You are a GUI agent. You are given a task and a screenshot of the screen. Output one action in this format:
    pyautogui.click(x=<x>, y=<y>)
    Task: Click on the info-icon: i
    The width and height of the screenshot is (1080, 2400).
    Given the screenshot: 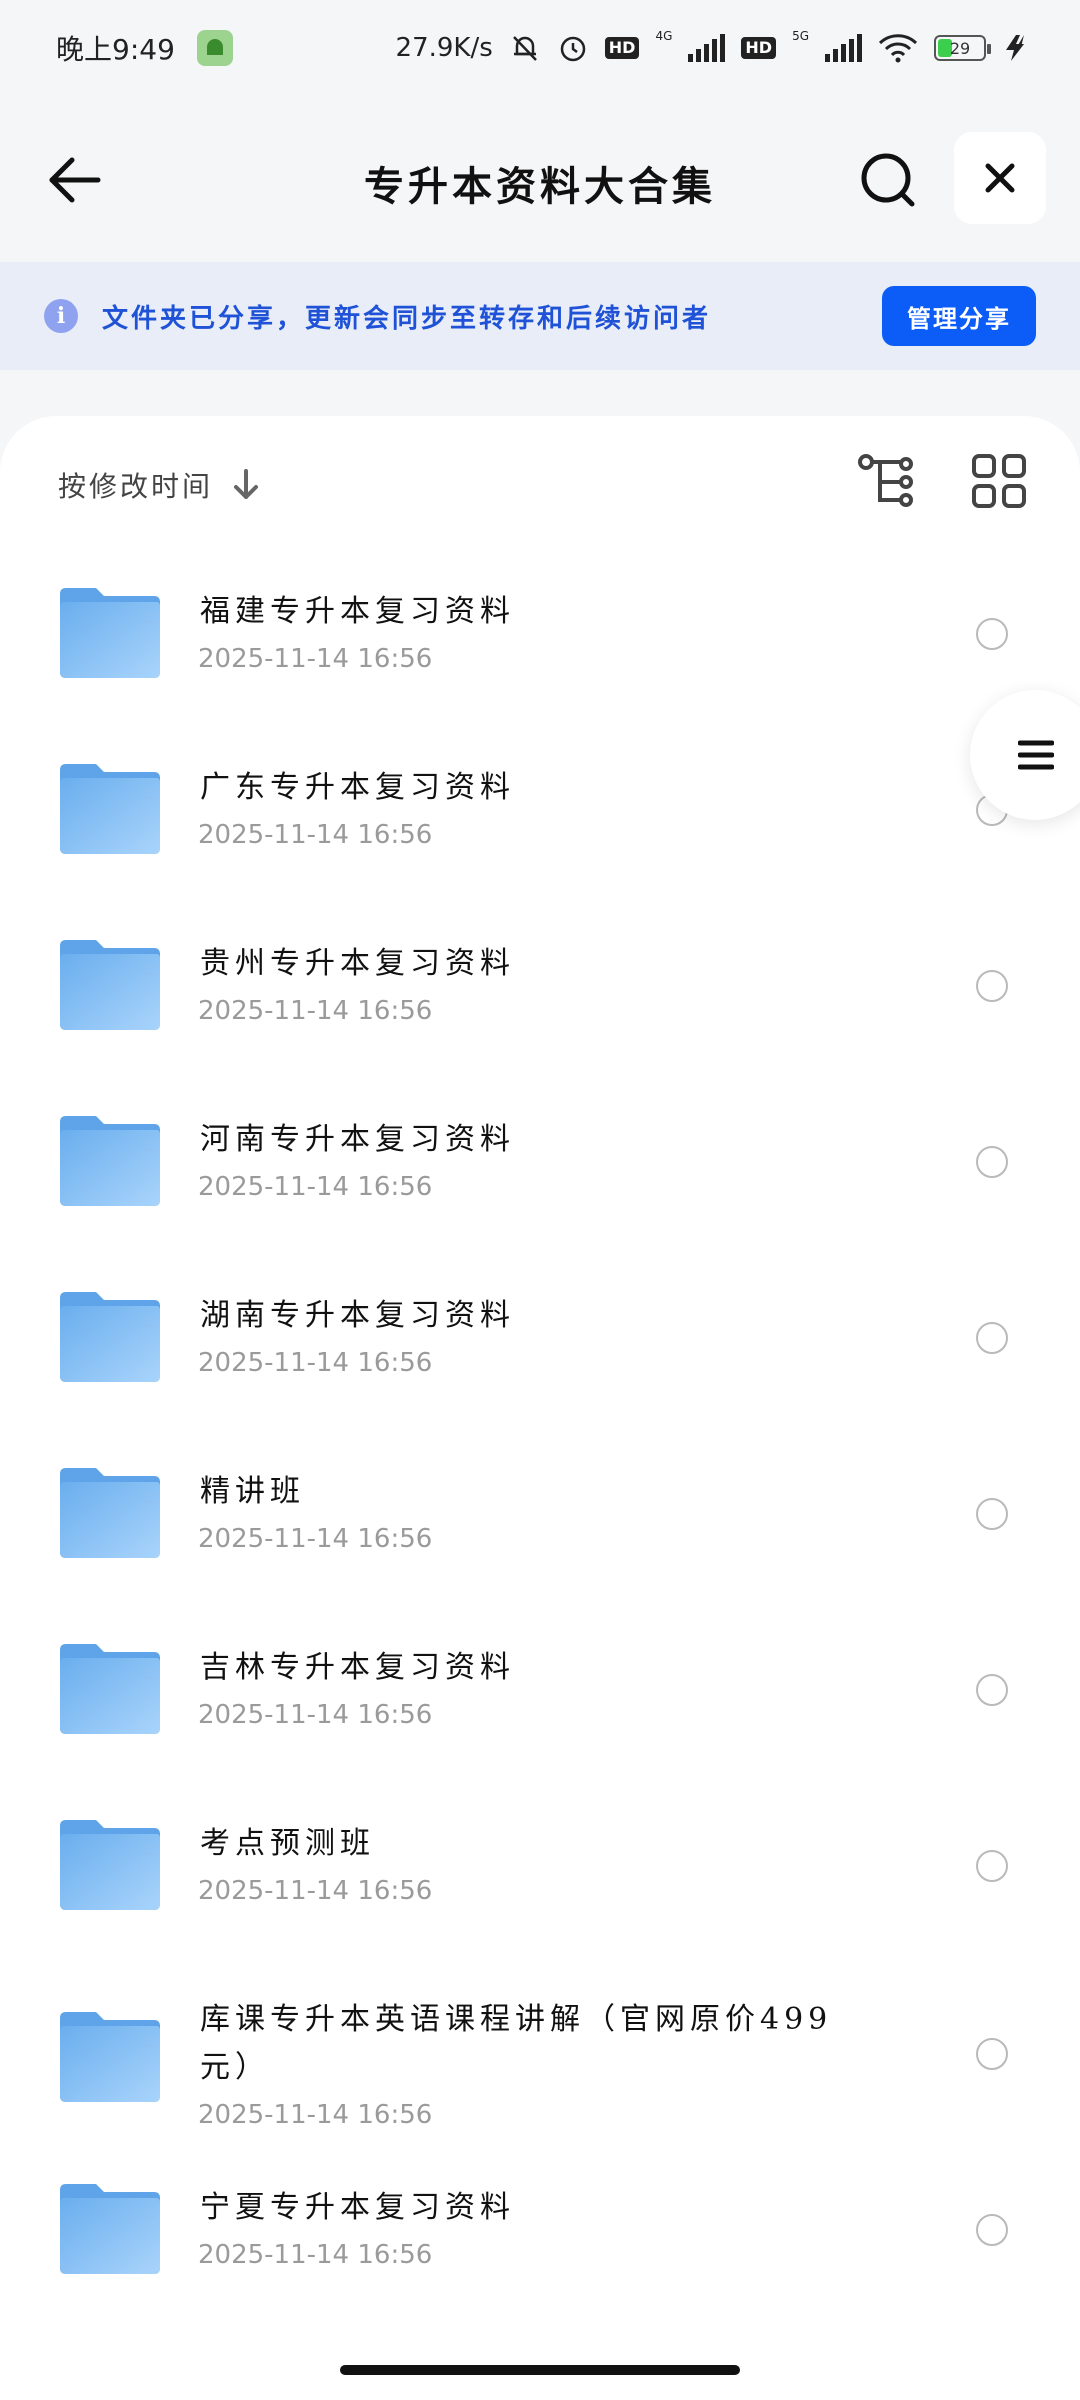 What is the action you would take?
    pyautogui.click(x=61, y=316)
    